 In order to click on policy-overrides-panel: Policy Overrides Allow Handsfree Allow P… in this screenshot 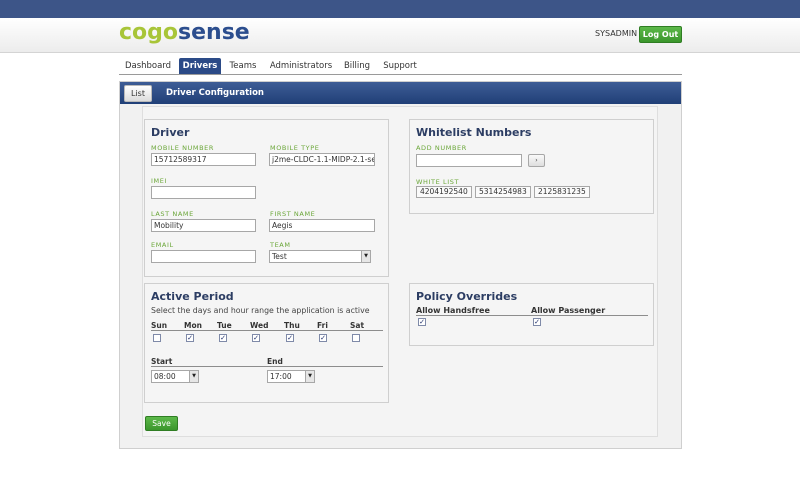, I will do `click(531, 314)`.